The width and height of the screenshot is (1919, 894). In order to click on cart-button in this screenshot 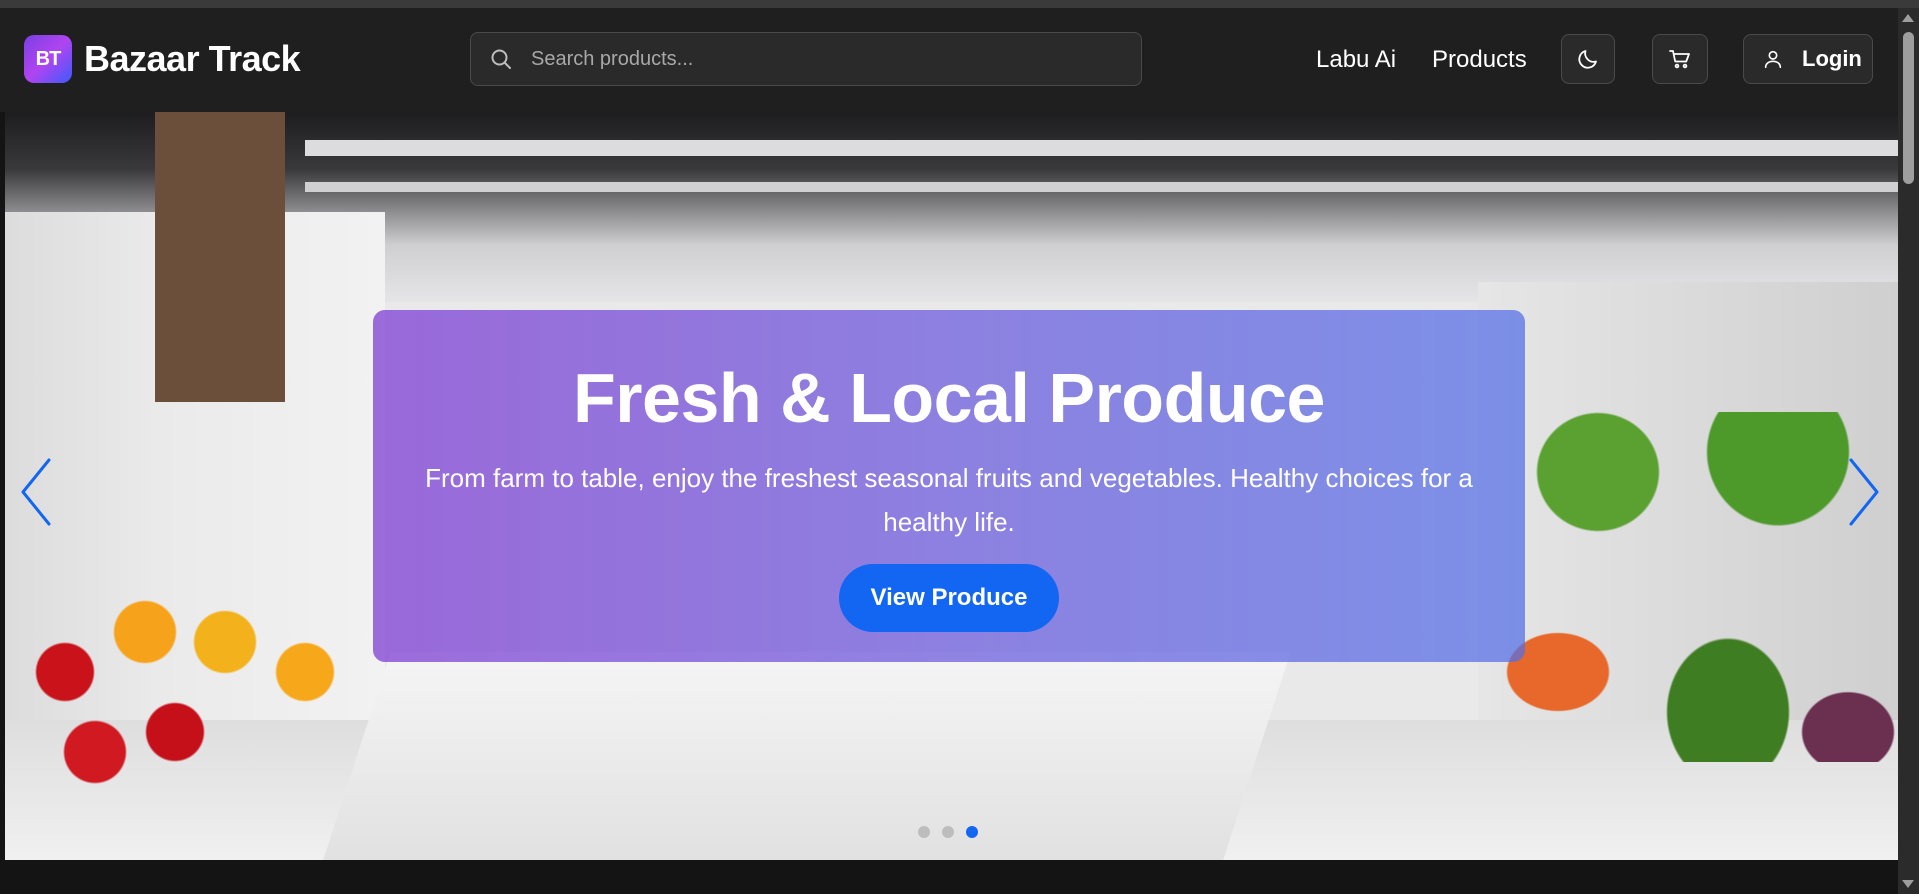, I will do `click(1680, 59)`.